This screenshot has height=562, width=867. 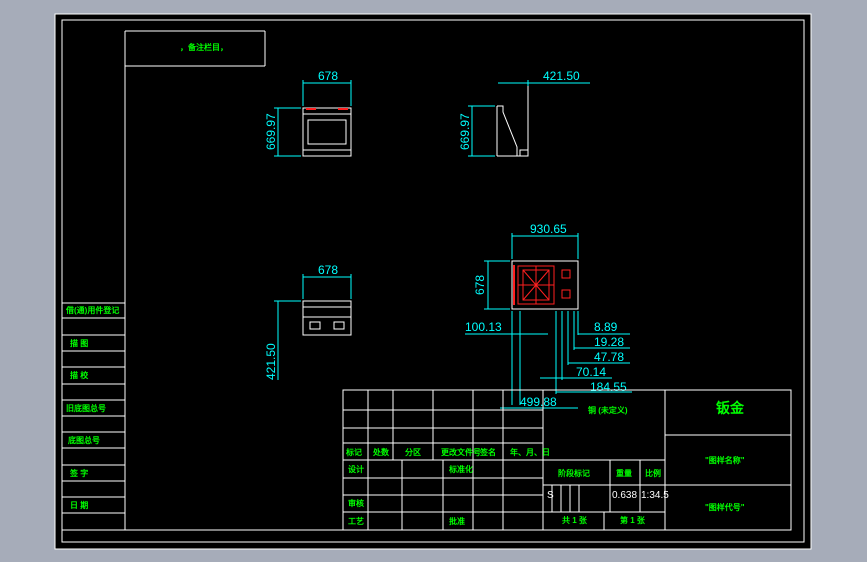 What do you see at coordinates (574, 473) in the screenshot?
I see `title-stage-label: 阶段标记` at bounding box center [574, 473].